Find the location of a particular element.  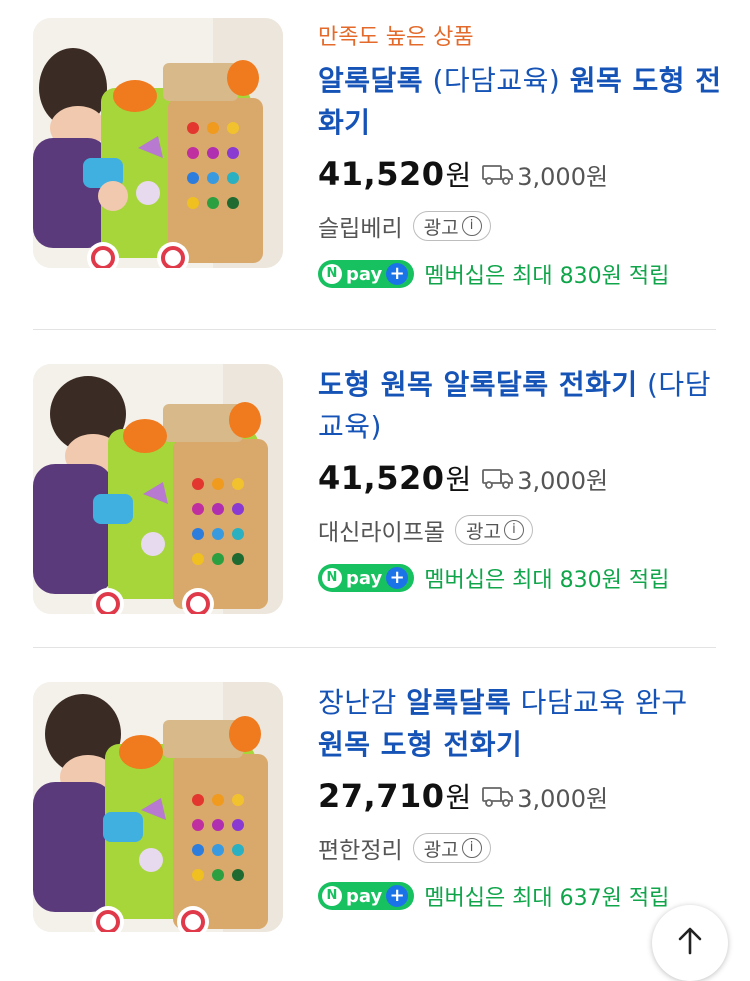

arrow-up-icon is located at coordinates (690, 941).